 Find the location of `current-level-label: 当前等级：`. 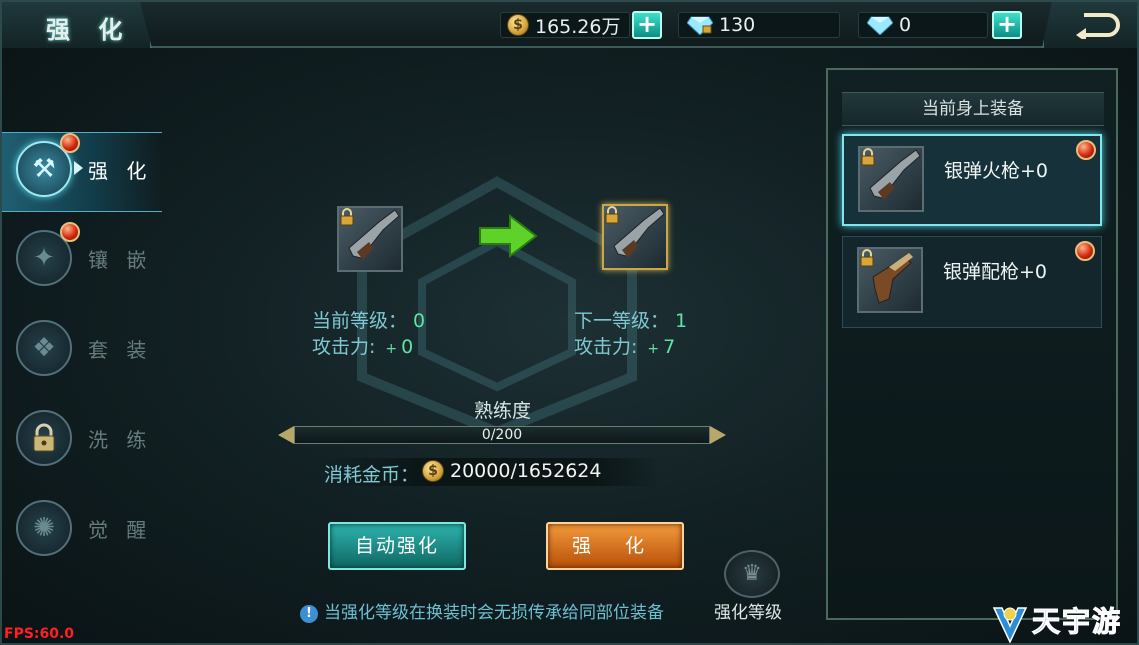

current-level-label: 当前等级： is located at coordinates (360, 321).